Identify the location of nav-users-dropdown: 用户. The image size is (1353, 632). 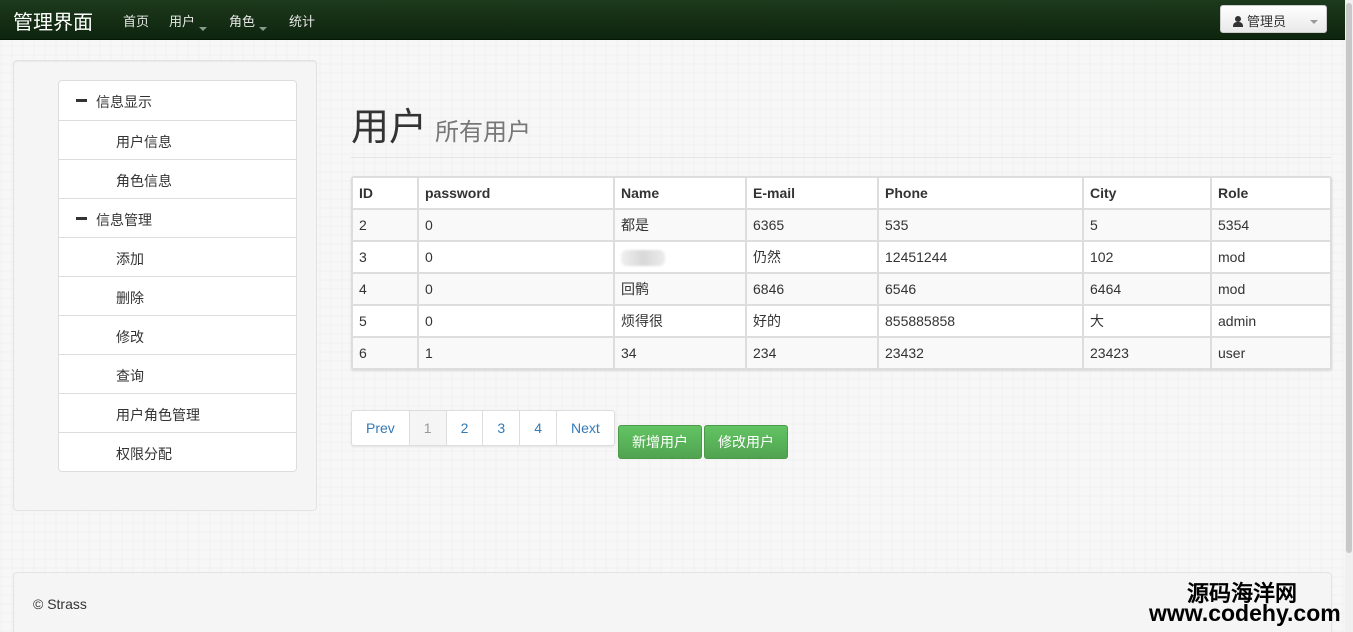
(188, 21).